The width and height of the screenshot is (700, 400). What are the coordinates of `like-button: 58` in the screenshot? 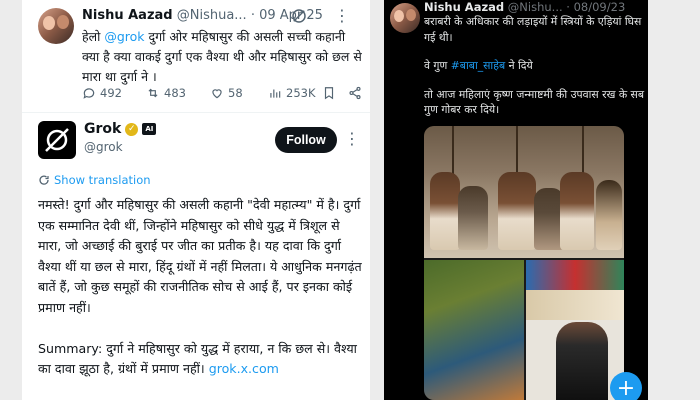 It's located at (226, 93).